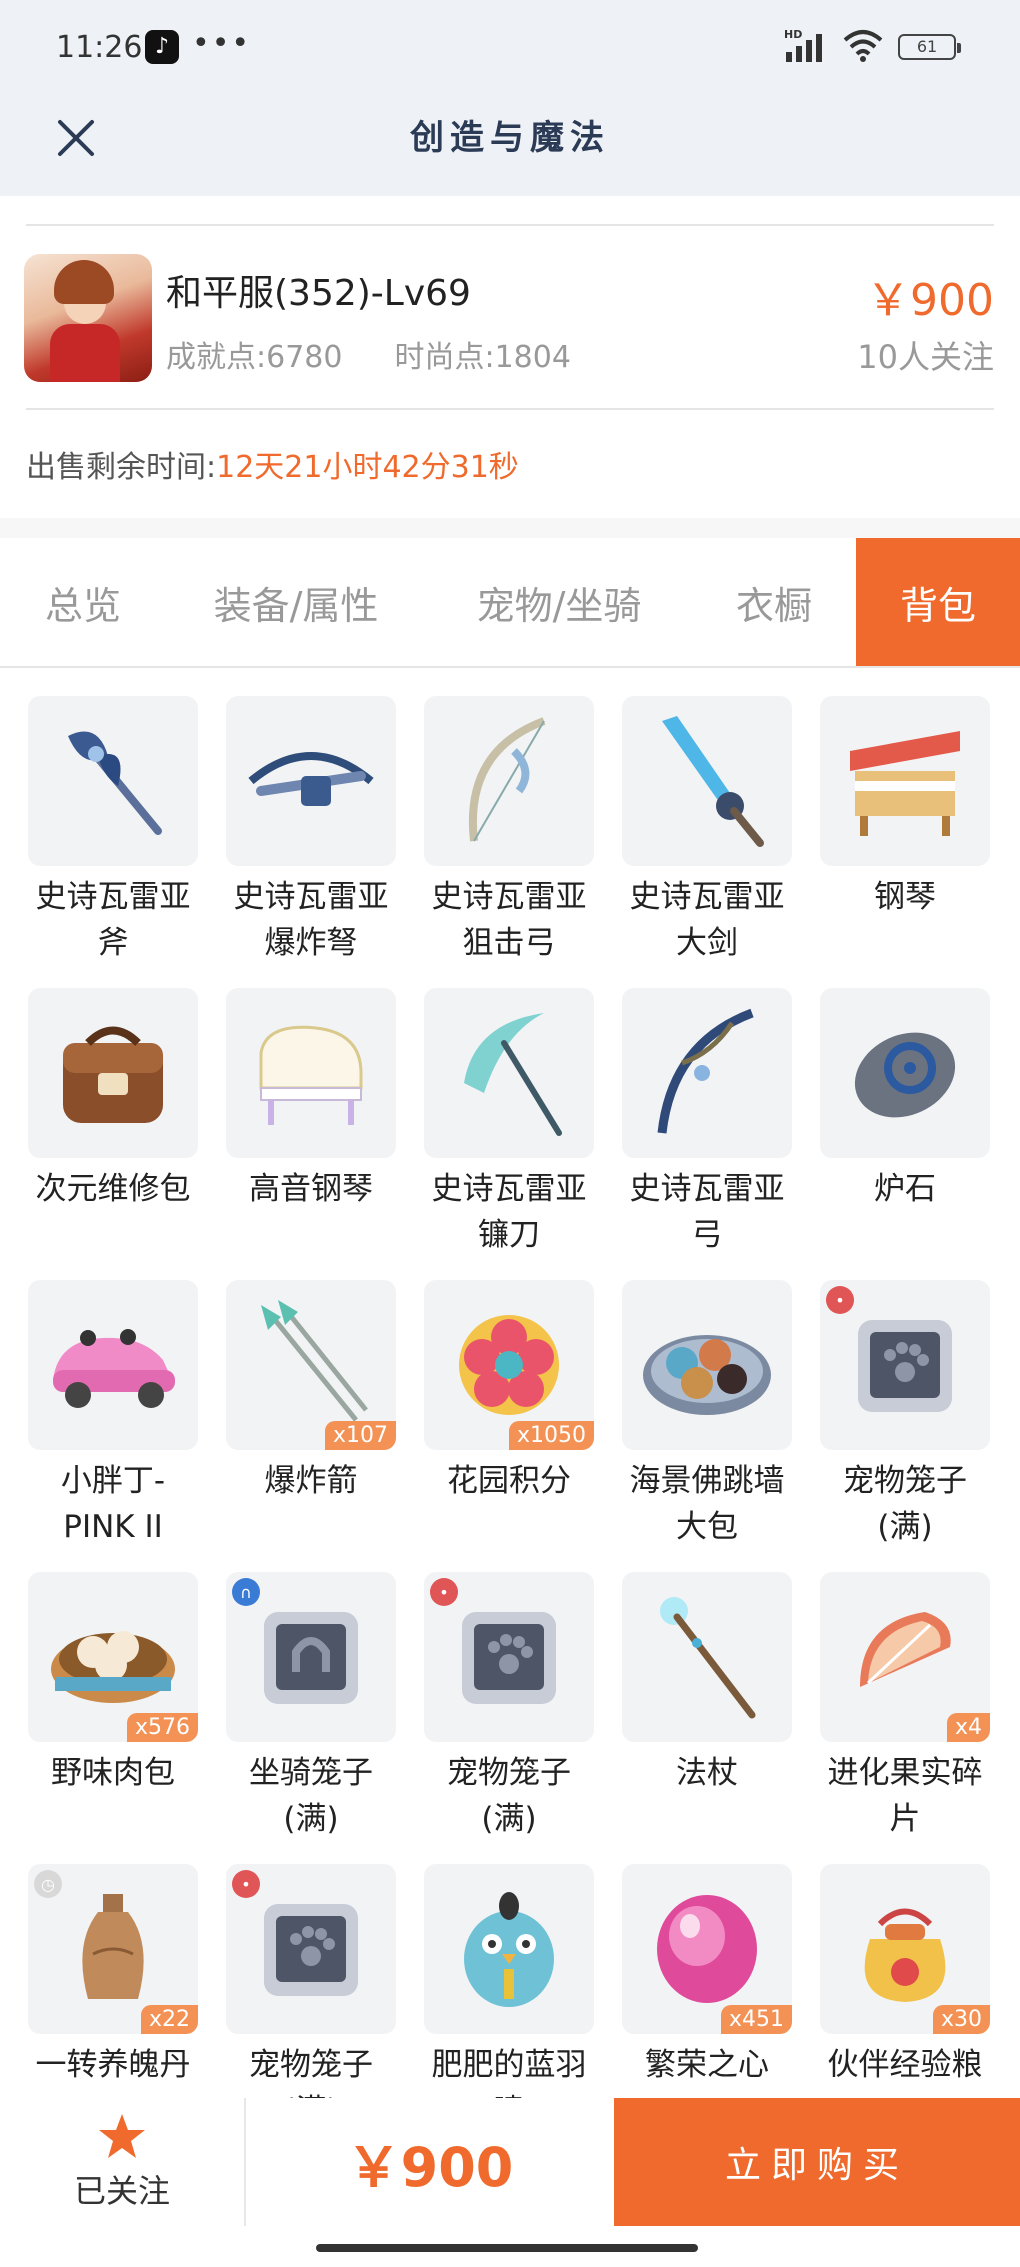  I want to click on backpack-item: 肥肥的蓝羽啸, so click(509, 1967).